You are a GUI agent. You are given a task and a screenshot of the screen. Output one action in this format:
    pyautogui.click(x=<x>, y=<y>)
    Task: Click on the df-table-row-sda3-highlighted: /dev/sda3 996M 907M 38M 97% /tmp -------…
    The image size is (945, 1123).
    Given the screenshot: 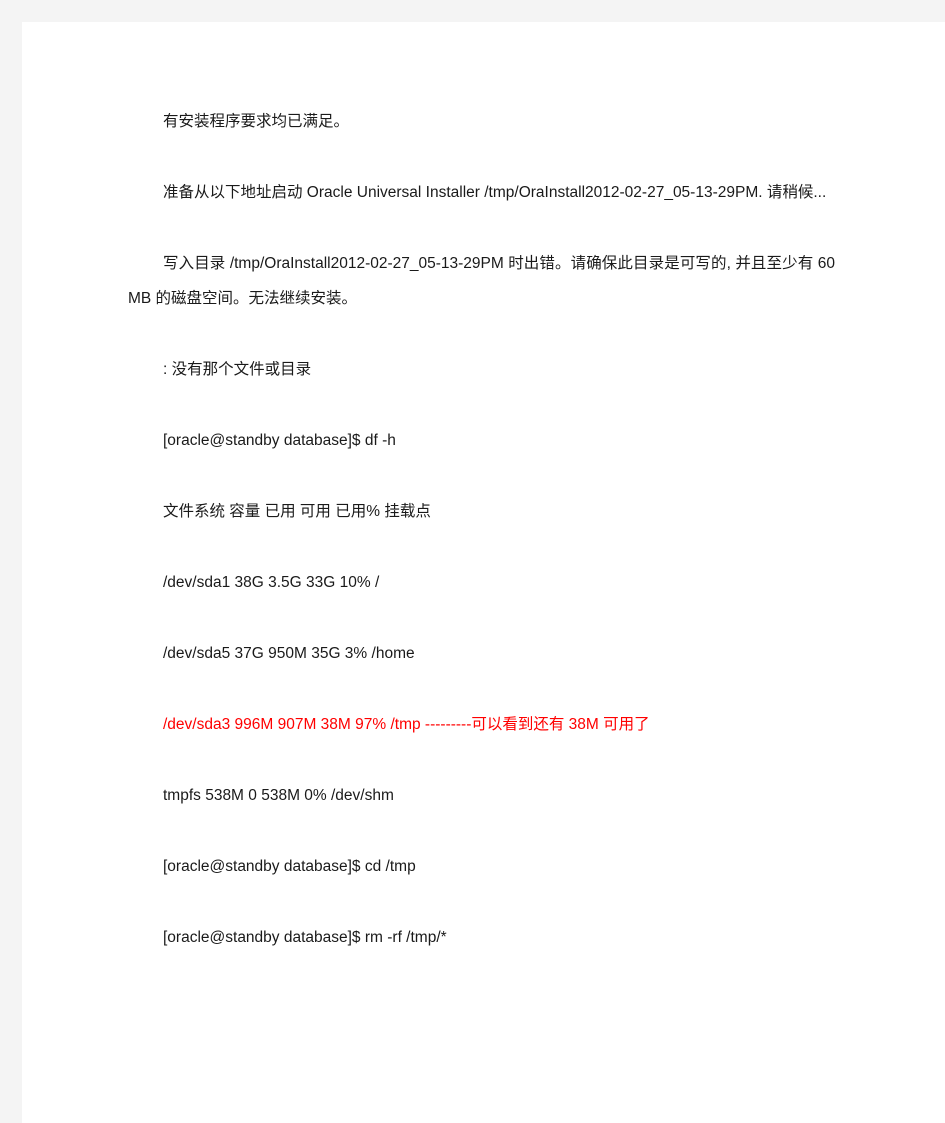 What is the action you would take?
    pyautogui.click(x=406, y=724)
    